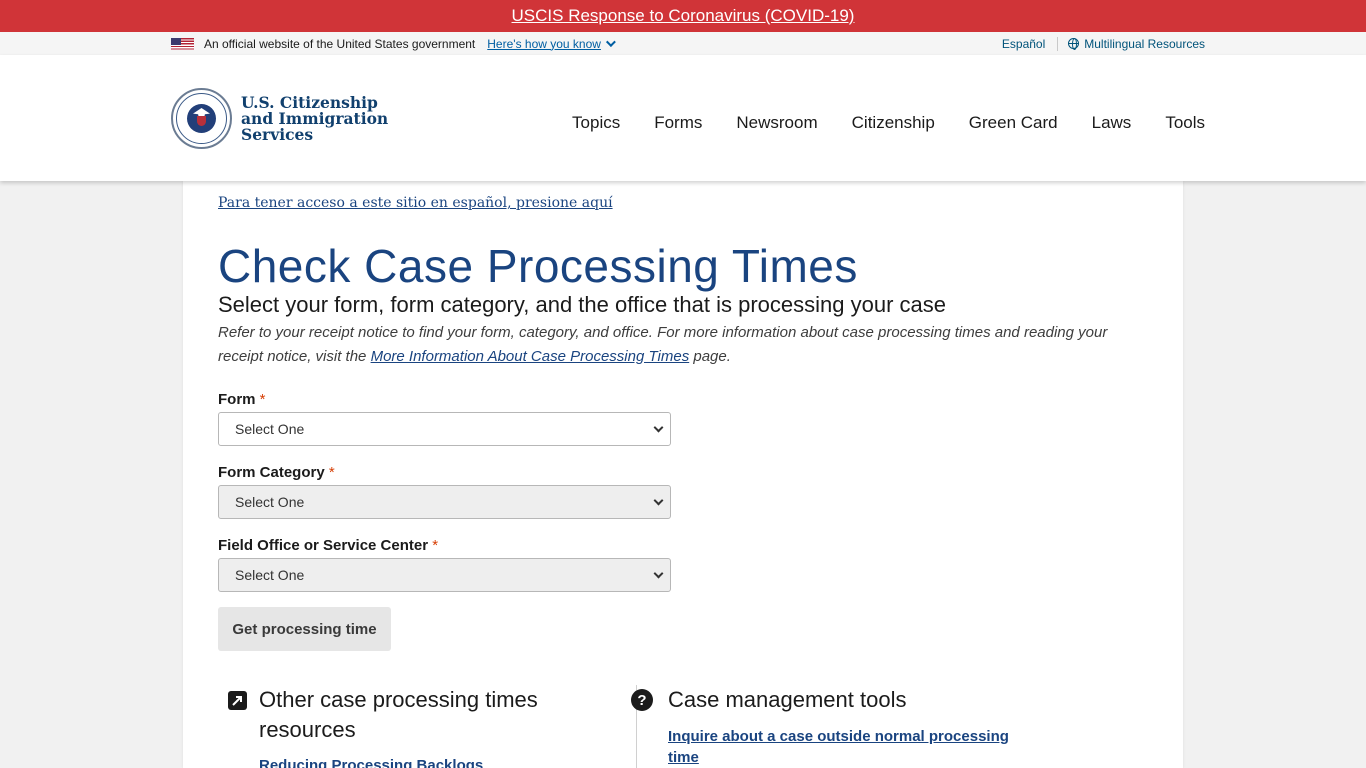  What do you see at coordinates (304, 629) in the screenshot?
I see `get-processing-time-button: Get processing time` at bounding box center [304, 629].